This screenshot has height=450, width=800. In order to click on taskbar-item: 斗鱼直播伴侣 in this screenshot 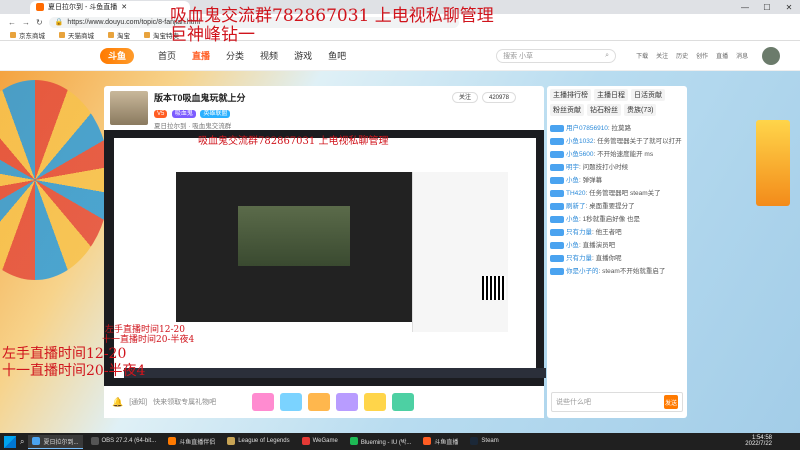, I will do `click(191, 442)`.